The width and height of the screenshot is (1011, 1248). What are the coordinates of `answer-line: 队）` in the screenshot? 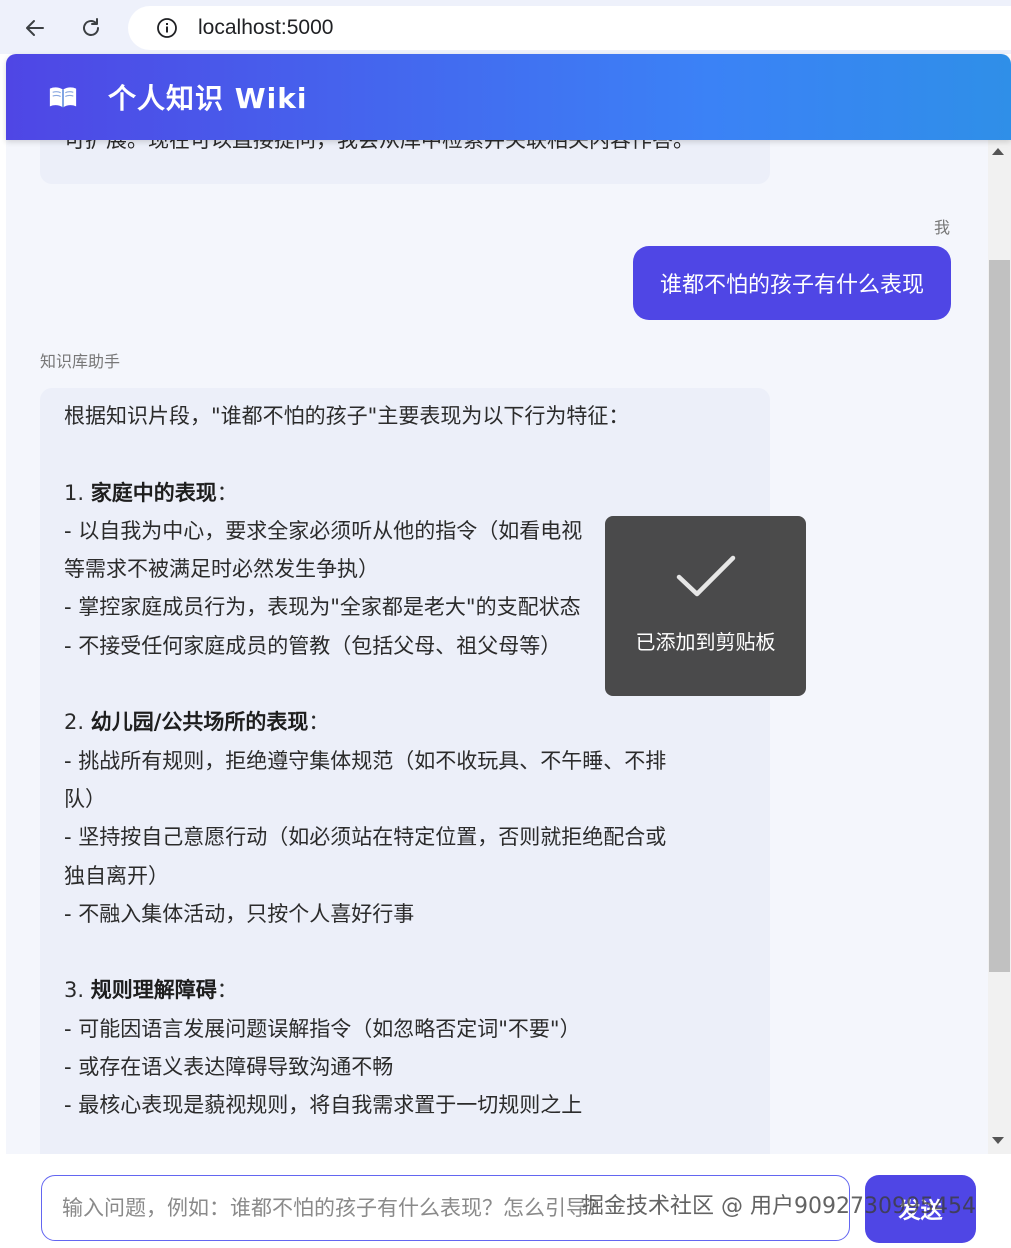 It's located at (405, 799).